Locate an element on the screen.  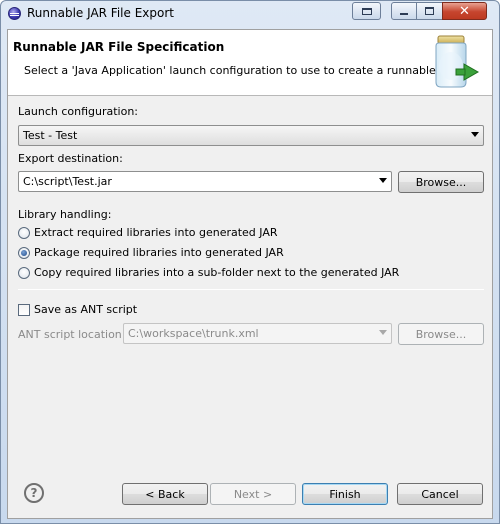
checkbox-icon is located at coordinates (24, 309).